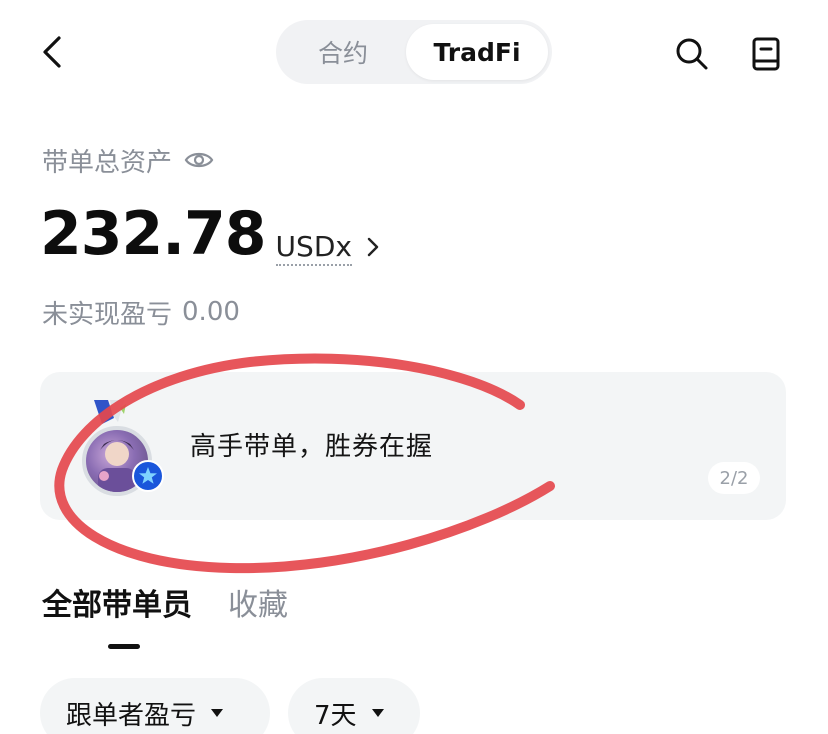 The image size is (828, 734). I want to click on unrealized-pnl-row: 未实现盈亏 0.00, so click(141, 312).